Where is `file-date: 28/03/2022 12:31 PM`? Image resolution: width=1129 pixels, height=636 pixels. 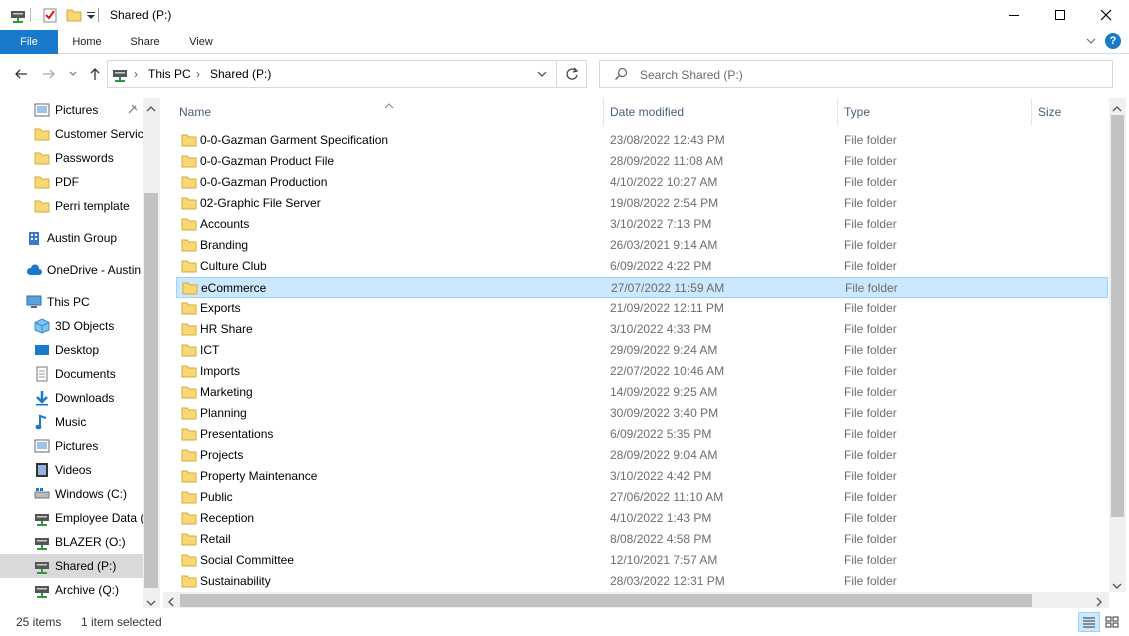 file-date: 28/03/2022 12:31 PM is located at coordinates (667, 581).